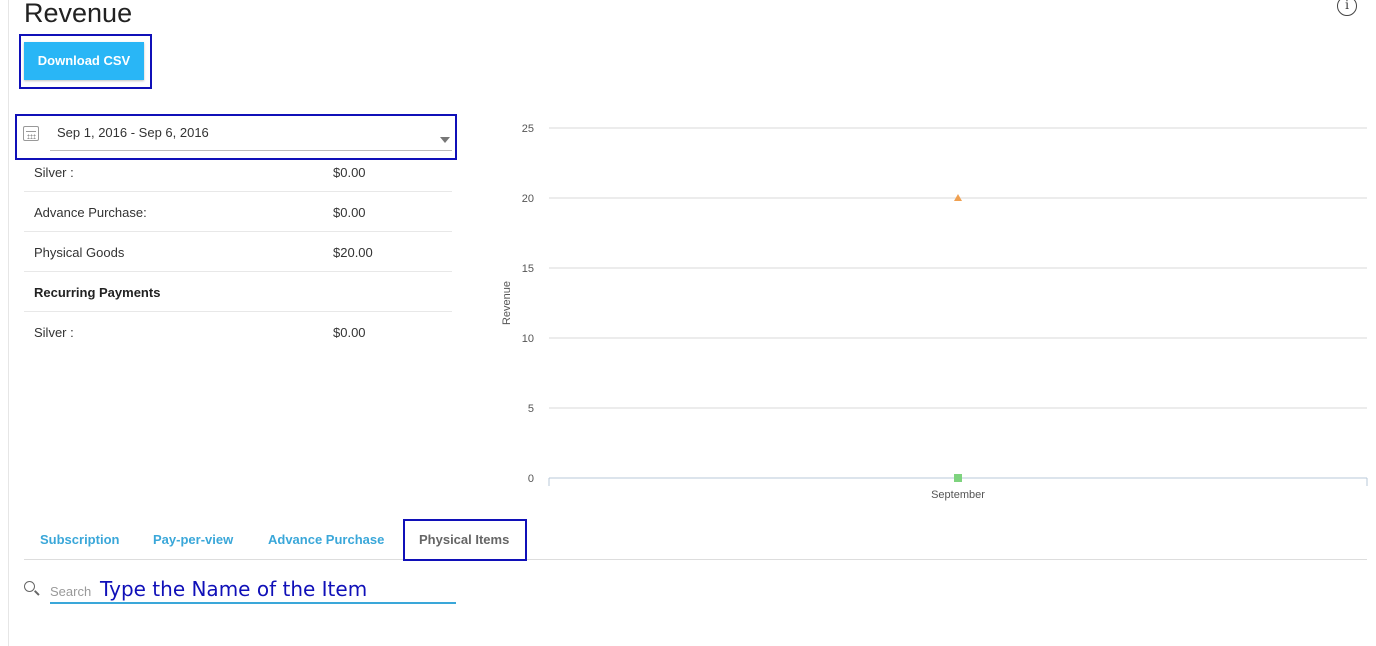 Image resolution: width=1376 pixels, height=646 pixels. I want to click on summary-heading-label: Recurring Payments, so click(97, 292).